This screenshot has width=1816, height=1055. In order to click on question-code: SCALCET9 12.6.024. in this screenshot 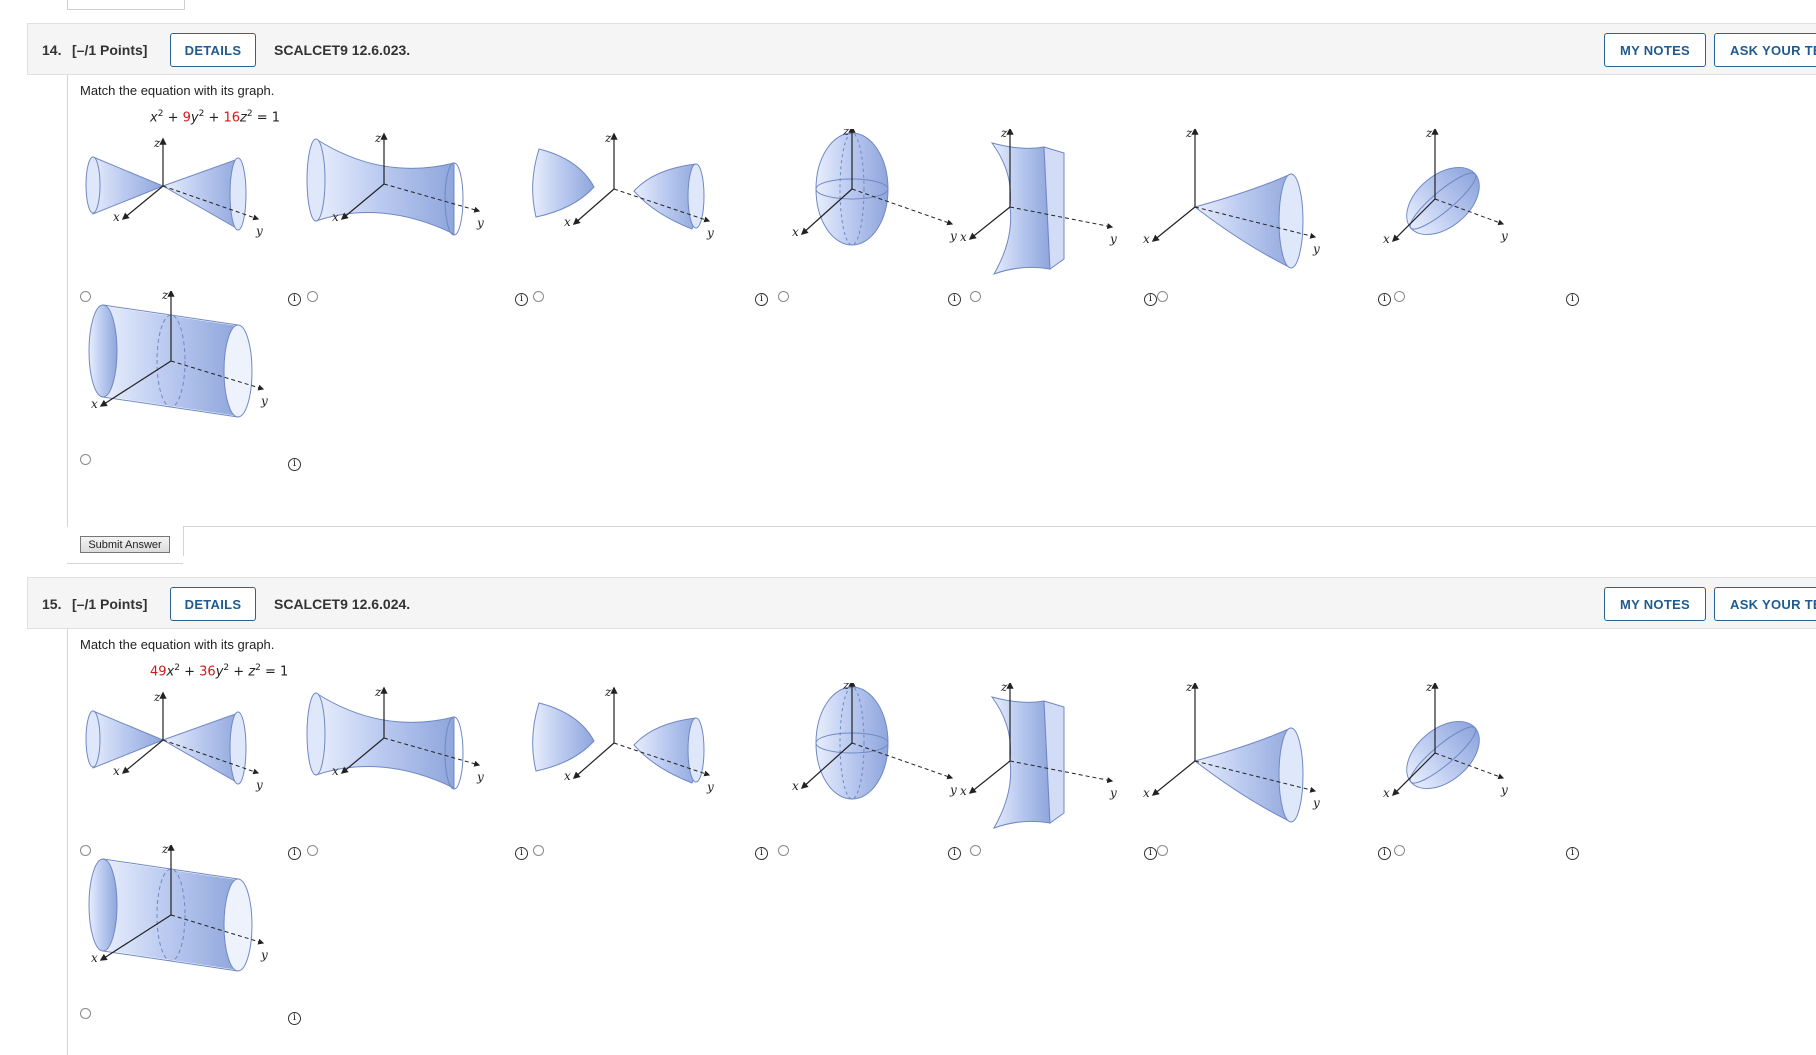, I will do `click(342, 604)`.